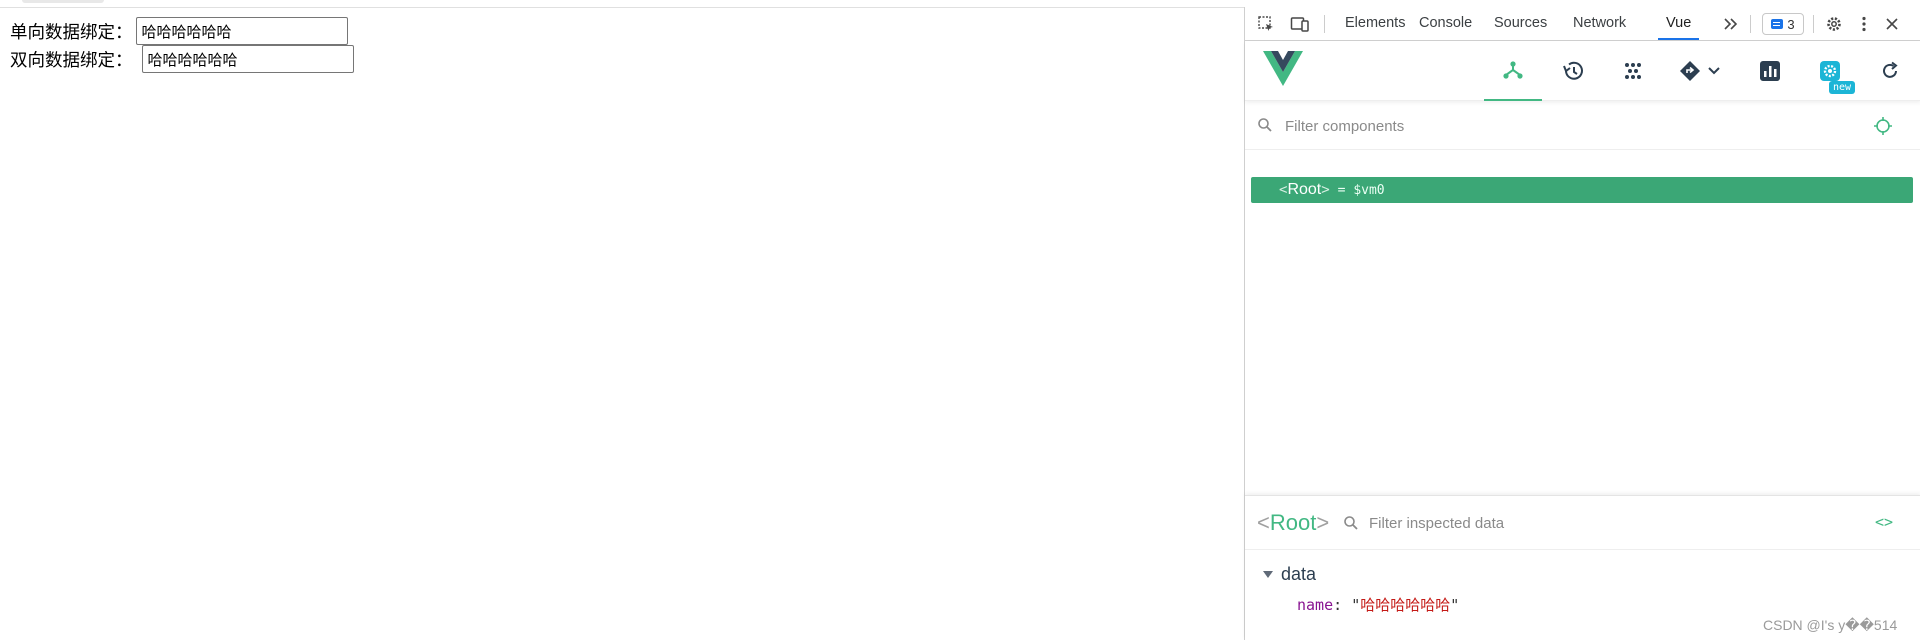 This screenshot has height=640, width=1920. Describe the element at coordinates (1892, 24) in the screenshot. I see `close-icon` at that location.